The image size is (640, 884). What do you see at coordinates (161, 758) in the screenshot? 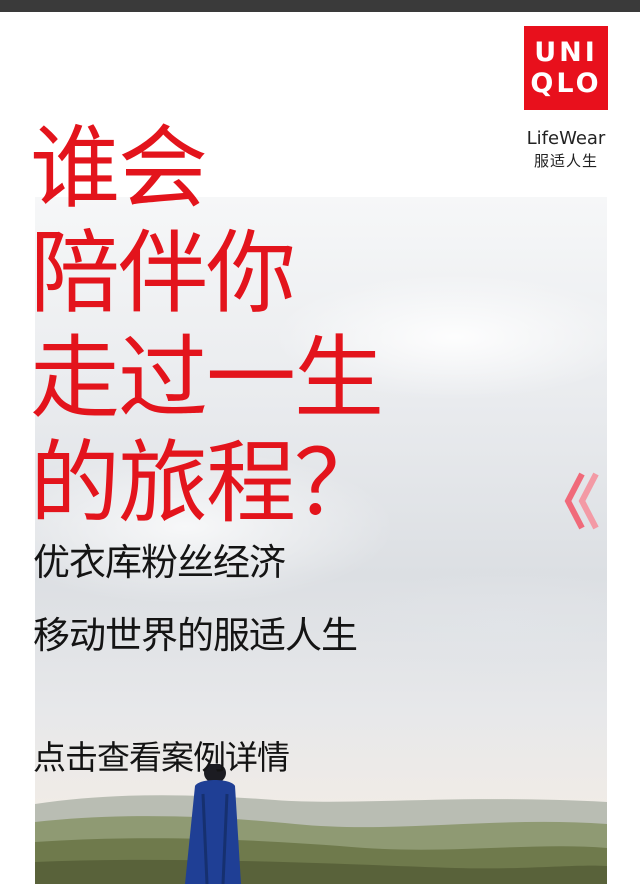
I see `view-case-details-link: 点击查看案例详情` at bounding box center [161, 758].